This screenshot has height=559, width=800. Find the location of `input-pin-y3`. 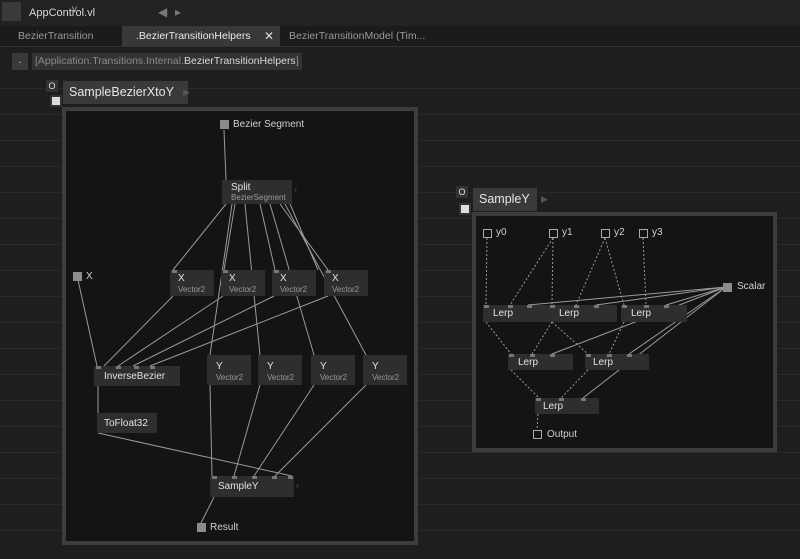

input-pin-y3 is located at coordinates (643, 233).